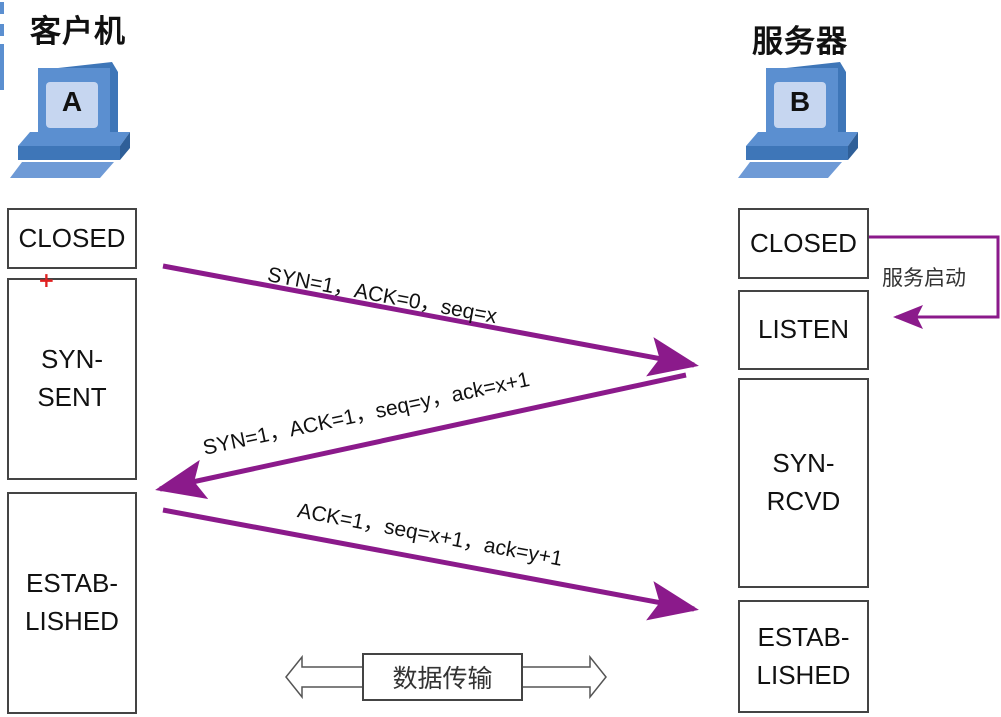 The height and width of the screenshot is (717, 1001). What do you see at coordinates (442, 677) in the screenshot?
I see `data-transfer-label: 数据传输` at bounding box center [442, 677].